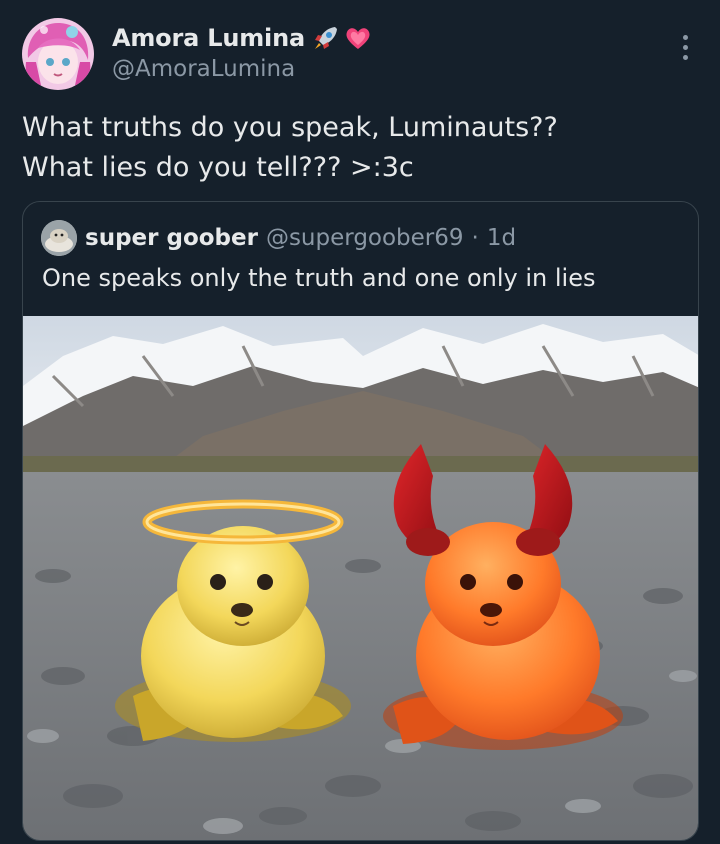 This screenshot has width=720, height=844. I want to click on quoted-tweet-header: super goober @supergoober69 · 1d, so click(278, 238).